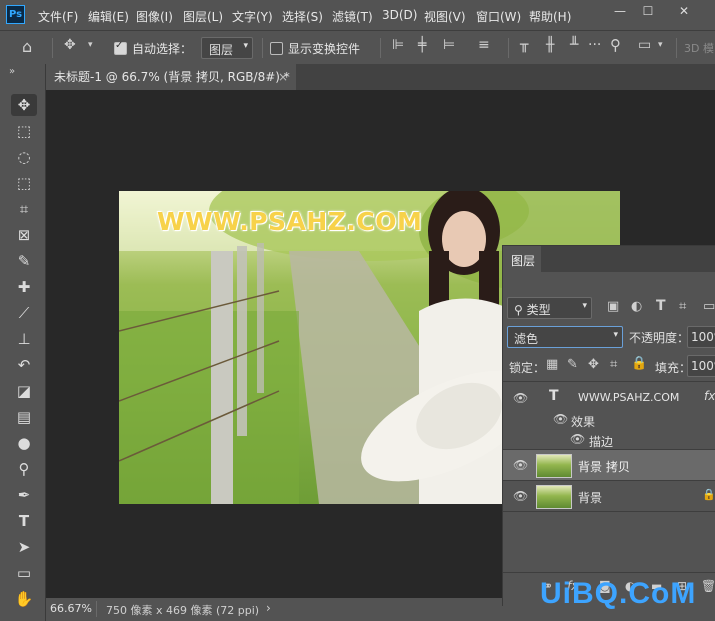 This screenshot has height=621, width=715. What do you see at coordinates (648, 12) in the screenshot?
I see `maximize-button: ☐` at bounding box center [648, 12].